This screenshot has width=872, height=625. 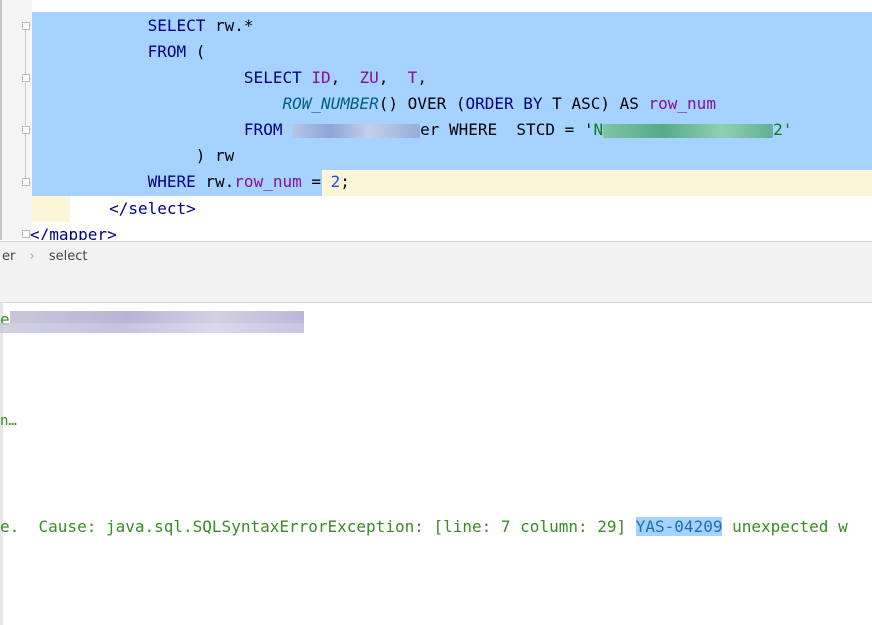 I want to click on breadcrumb-item-select: select, so click(x=68, y=257).